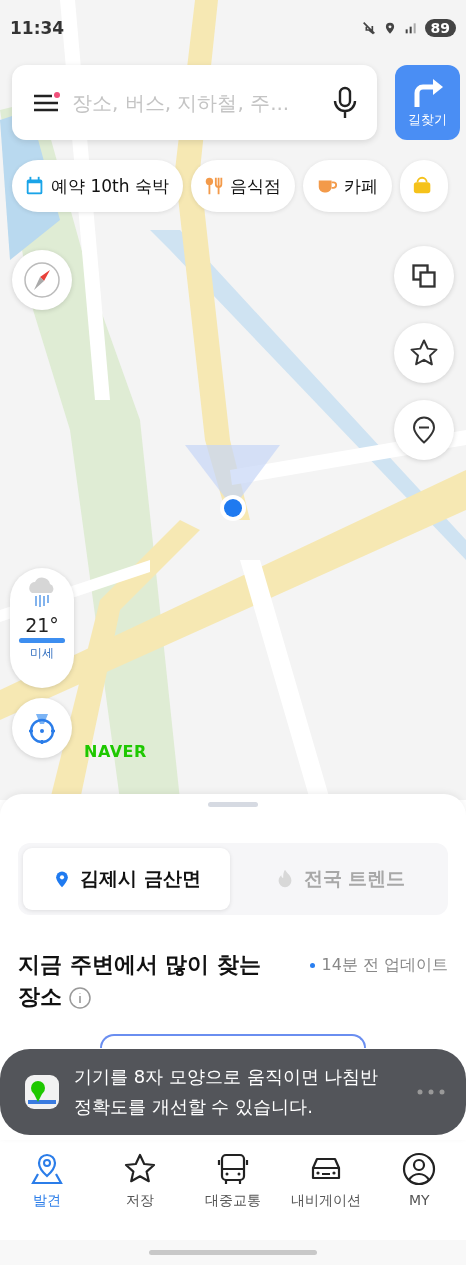  What do you see at coordinates (42, 653) in the screenshot?
I see `dust-label: 미세` at bounding box center [42, 653].